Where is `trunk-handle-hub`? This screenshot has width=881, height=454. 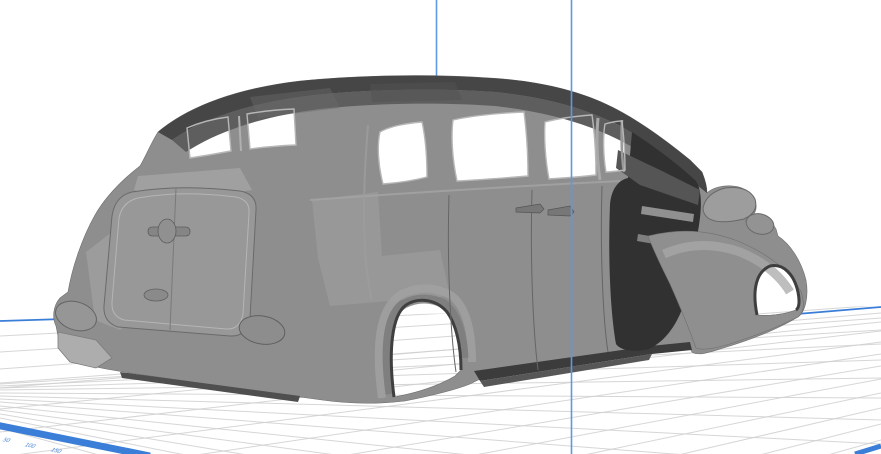 trunk-handle-hub is located at coordinates (167, 231).